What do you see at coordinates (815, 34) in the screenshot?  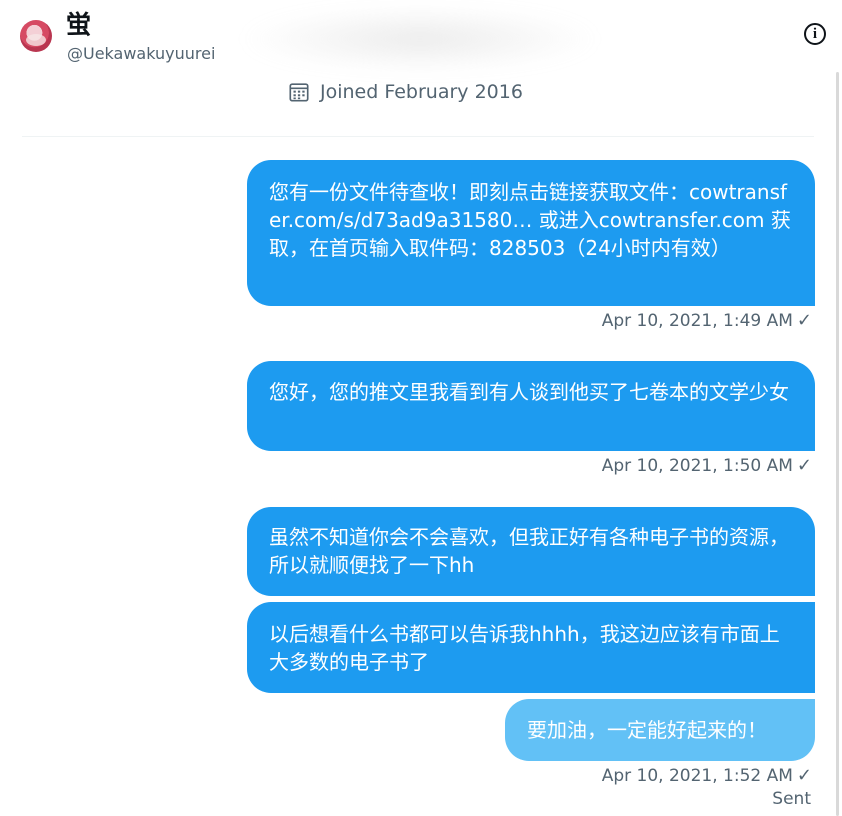 I see `info-icon: i` at bounding box center [815, 34].